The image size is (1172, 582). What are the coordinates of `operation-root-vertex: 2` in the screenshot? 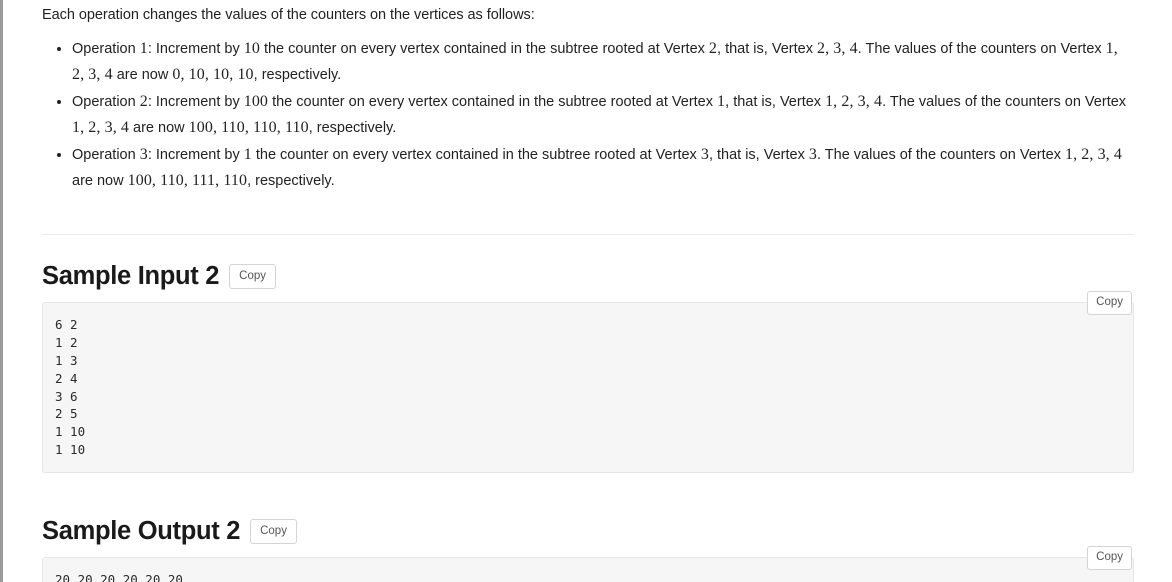 It's located at (713, 49).